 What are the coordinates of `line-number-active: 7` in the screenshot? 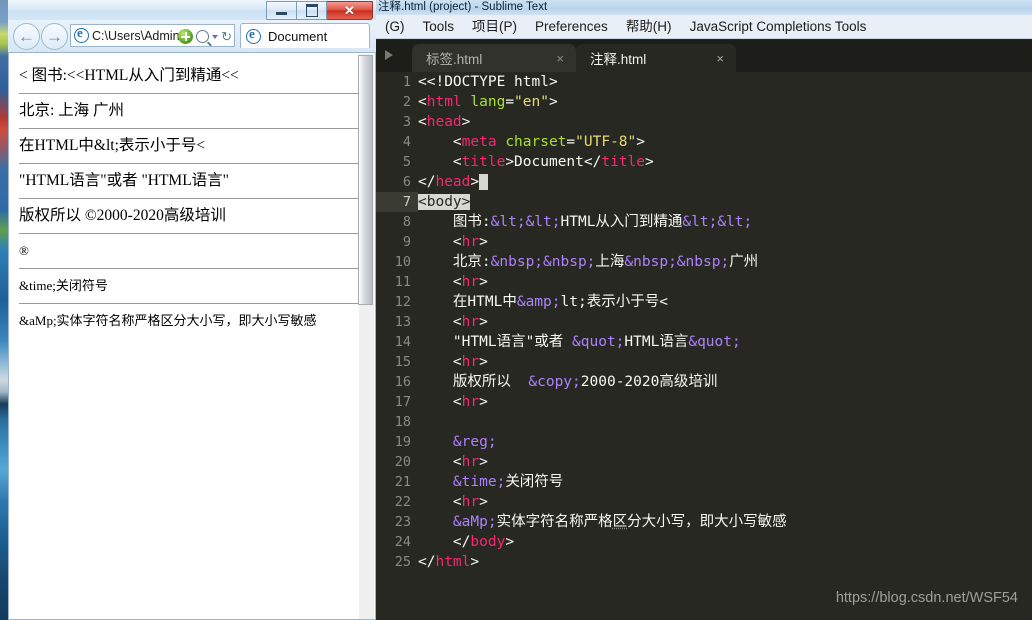 It's located at (397, 202).